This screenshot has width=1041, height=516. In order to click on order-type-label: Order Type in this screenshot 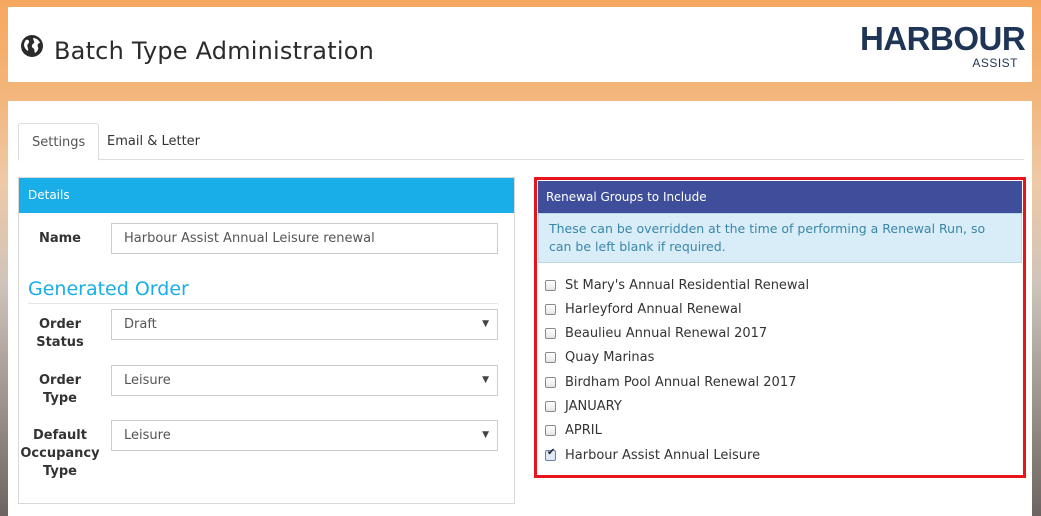, I will do `click(60, 390)`.